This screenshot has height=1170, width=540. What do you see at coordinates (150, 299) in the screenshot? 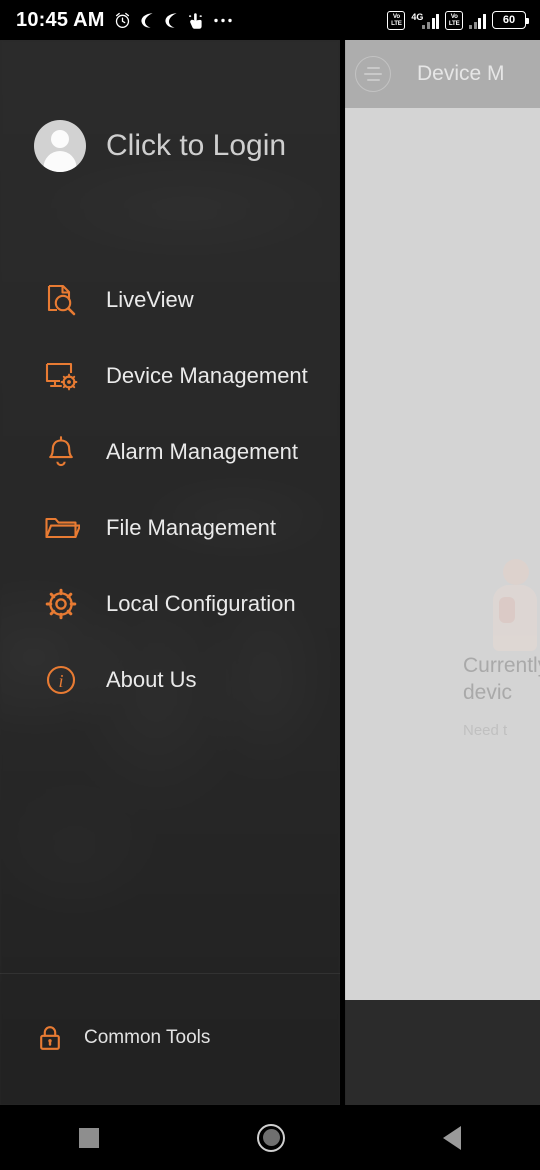
I see `menu-item-label: LiveView` at bounding box center [150, 299].